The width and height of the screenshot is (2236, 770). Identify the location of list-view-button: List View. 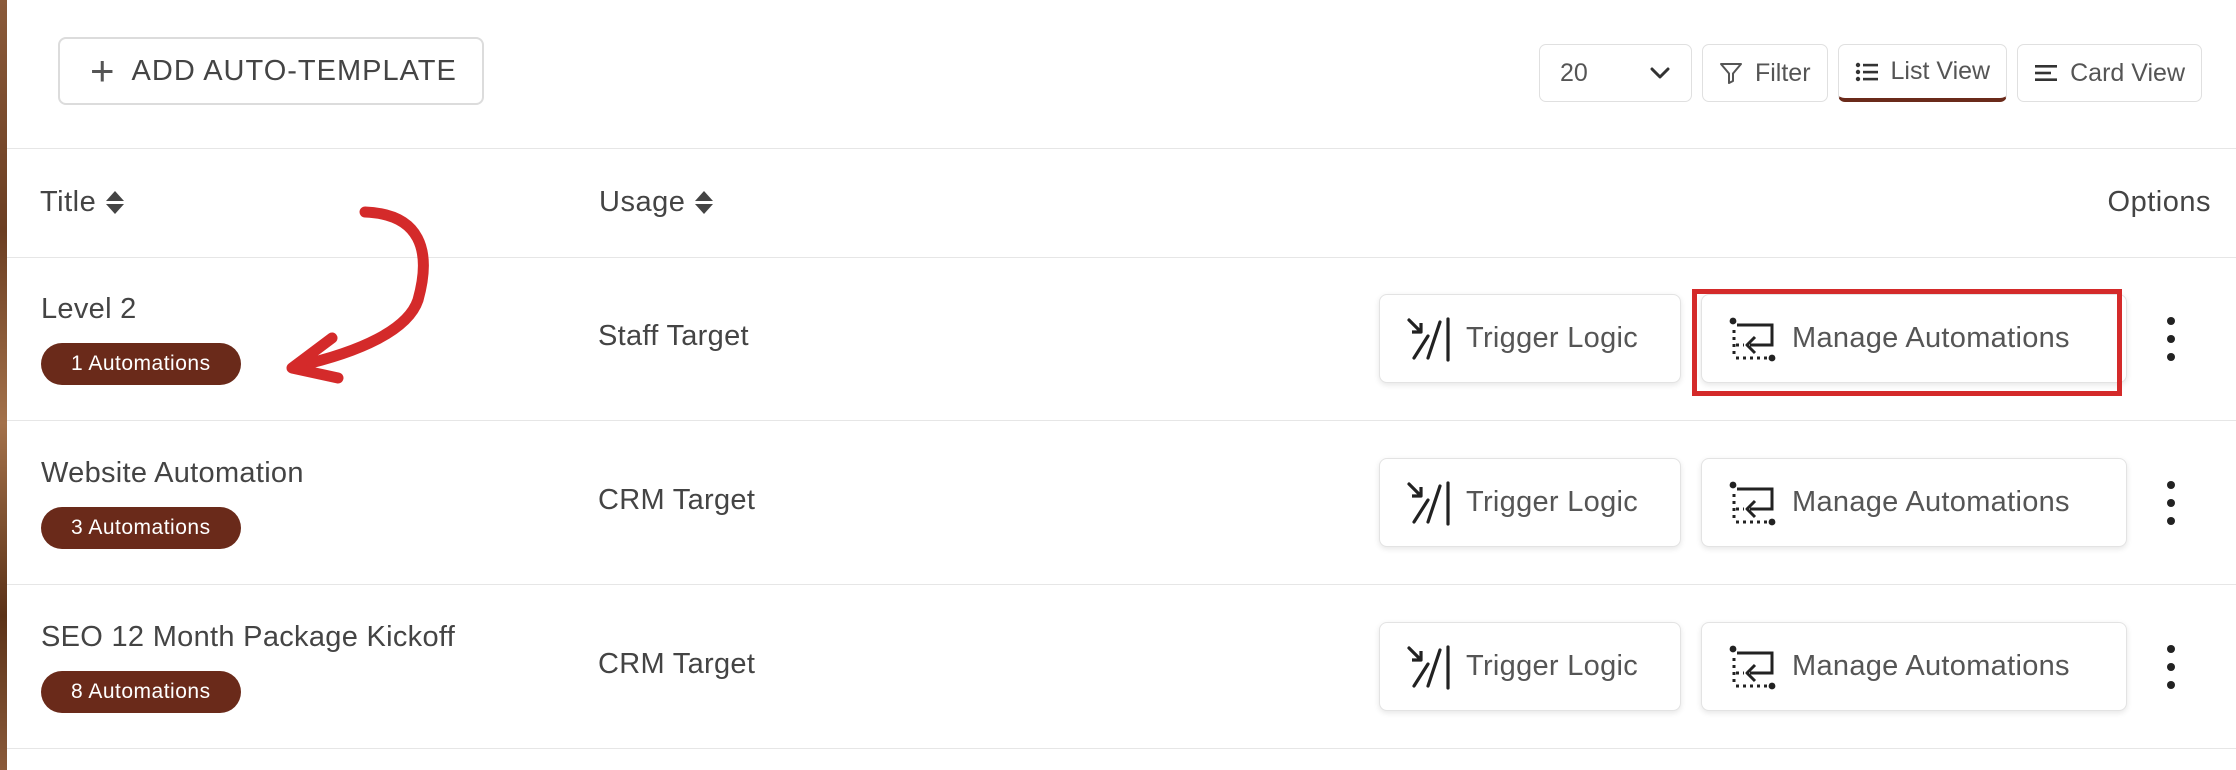
(1922, 73).